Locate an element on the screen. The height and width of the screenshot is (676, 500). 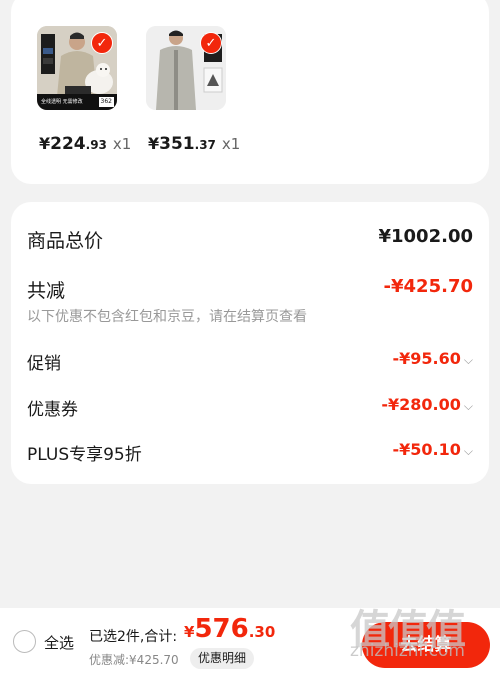
banner-badge: 362 is located at coordinates (106, 102).